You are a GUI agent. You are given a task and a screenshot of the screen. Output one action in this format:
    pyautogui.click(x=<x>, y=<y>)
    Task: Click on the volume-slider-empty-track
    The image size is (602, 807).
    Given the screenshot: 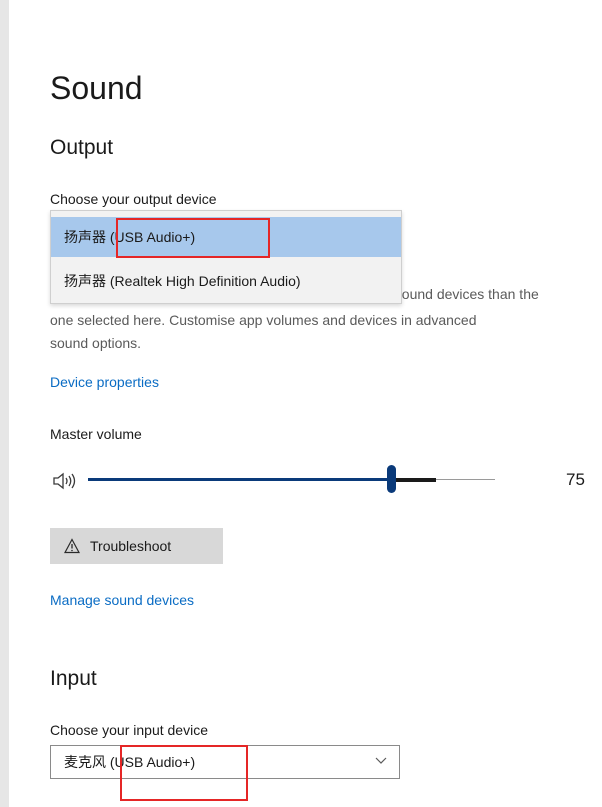 What is the action you would take?
    pyautogui.click(x=465, y=479)
    